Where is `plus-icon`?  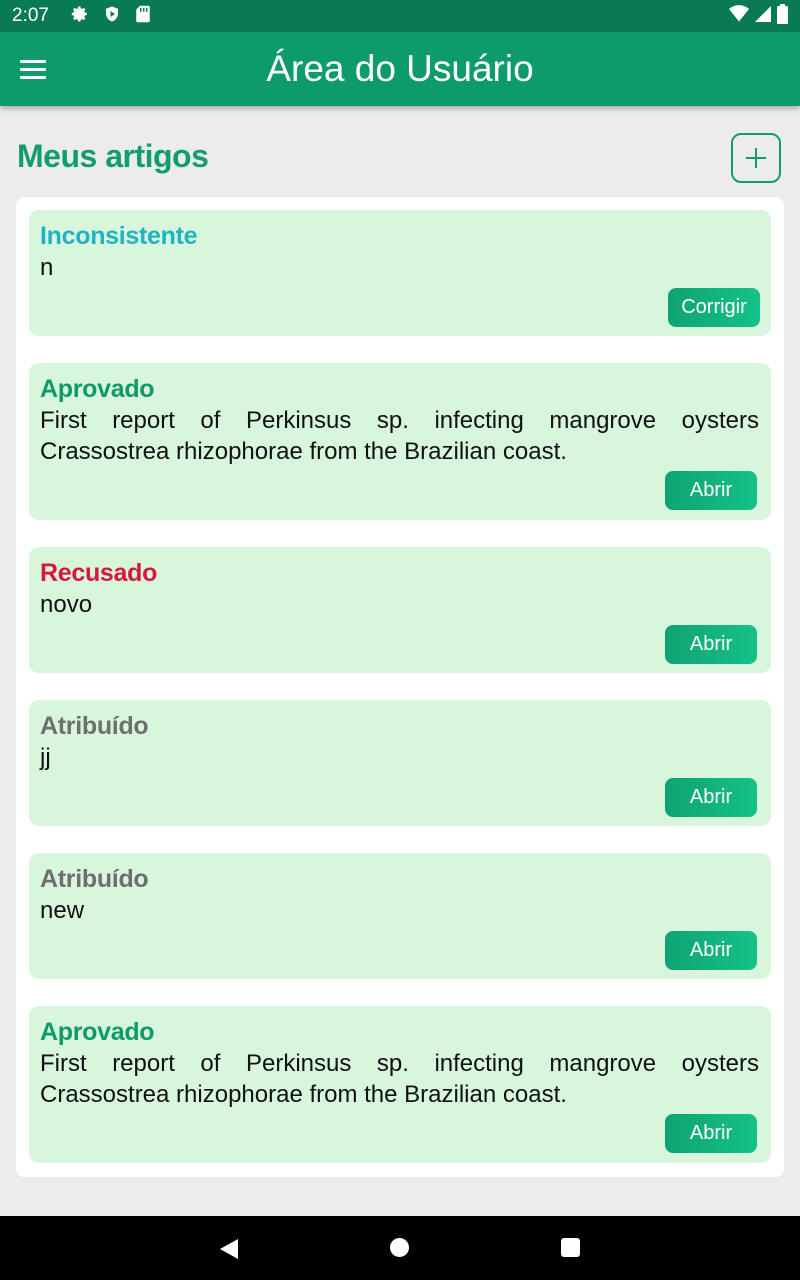 plus-icon is located at coordinates (756, 158).